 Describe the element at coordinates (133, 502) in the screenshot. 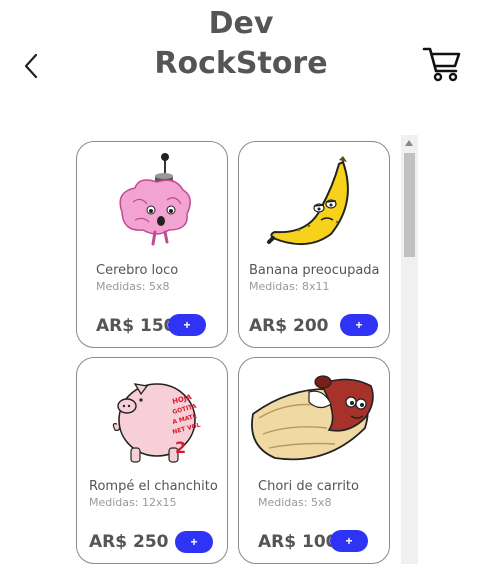

I see `product-measures: Medidas: 12x15` at that location.